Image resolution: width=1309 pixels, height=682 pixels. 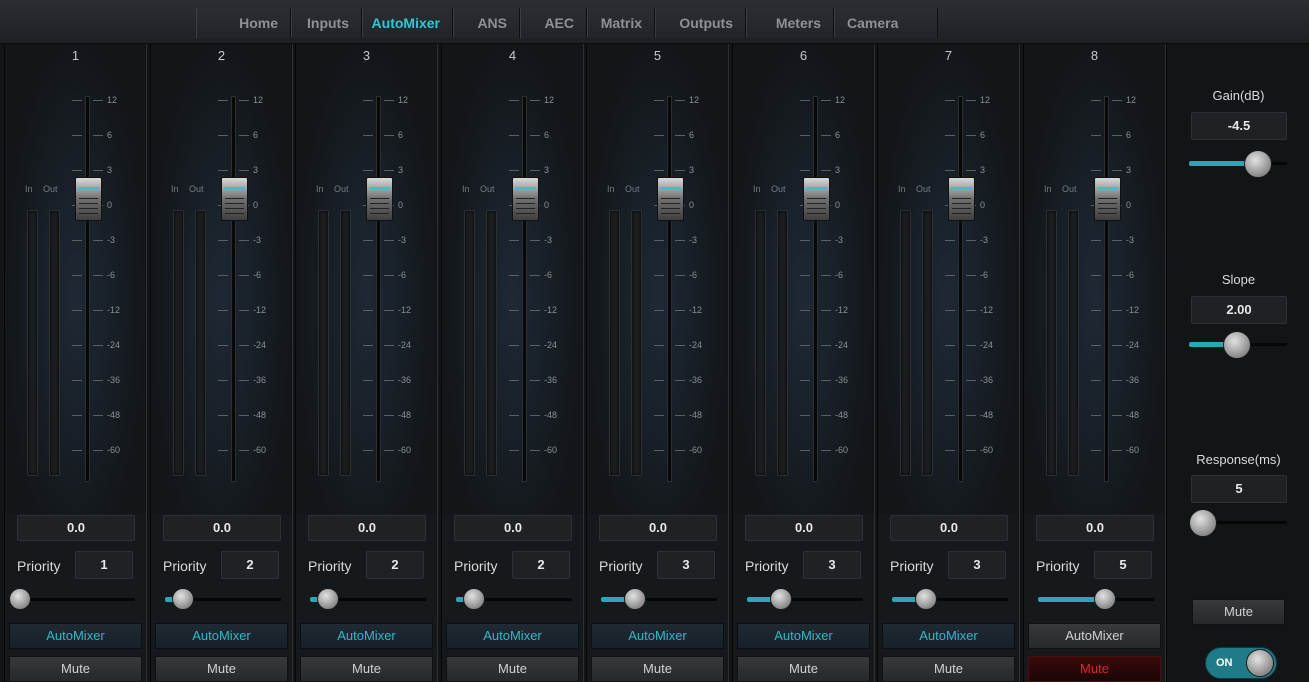 What do you see at coordinates (77, 599) in the screenshot?
I see `priority-slider-track` at bounding box center [77, 599].